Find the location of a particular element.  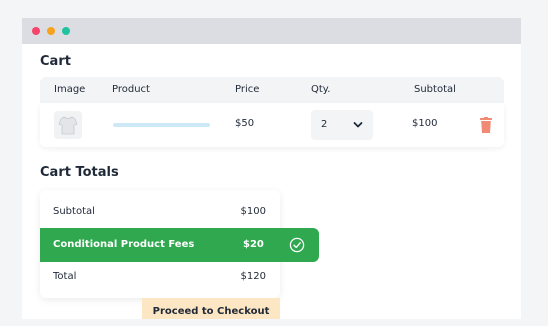

subtotal-label: Subtotal is located at coordinates (74, 211).